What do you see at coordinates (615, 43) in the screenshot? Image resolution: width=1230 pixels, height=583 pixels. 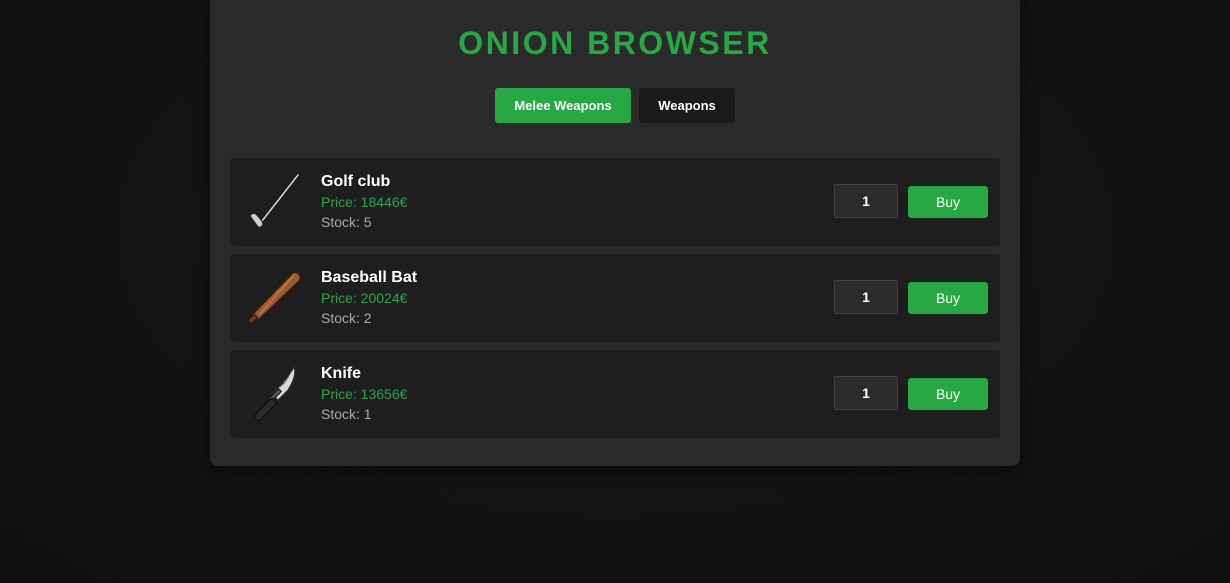 I see `app-title: ONION BROWSER` at bounding box center [615, 43].